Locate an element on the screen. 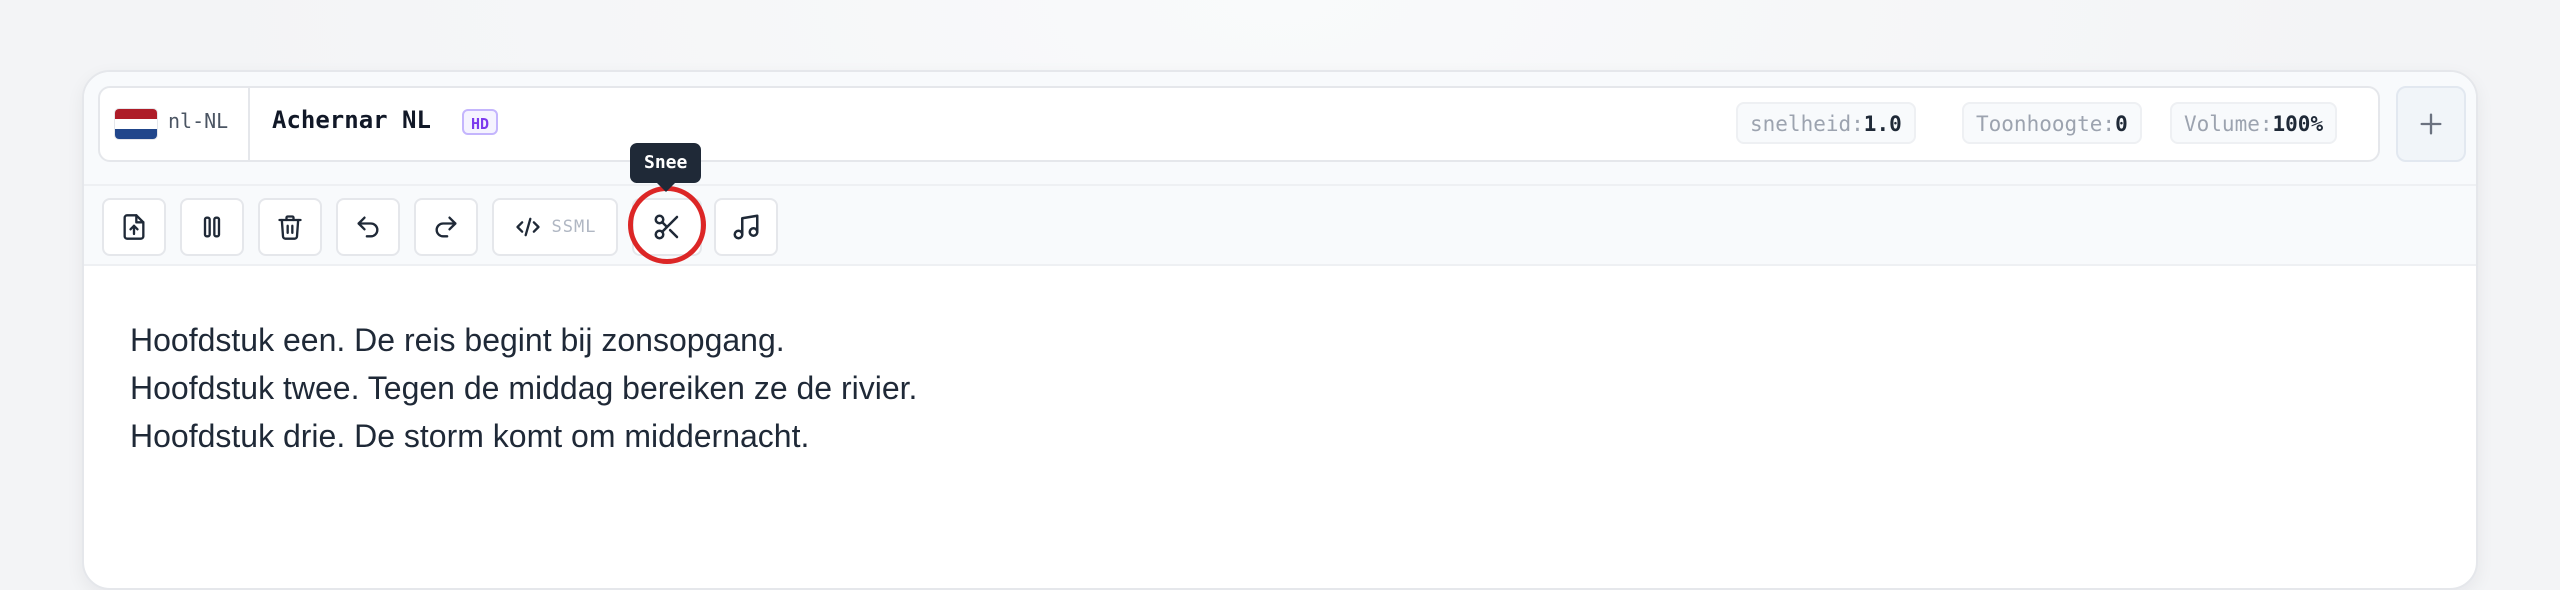  netherlands-flag-icon is located at coordinates (136, 124).